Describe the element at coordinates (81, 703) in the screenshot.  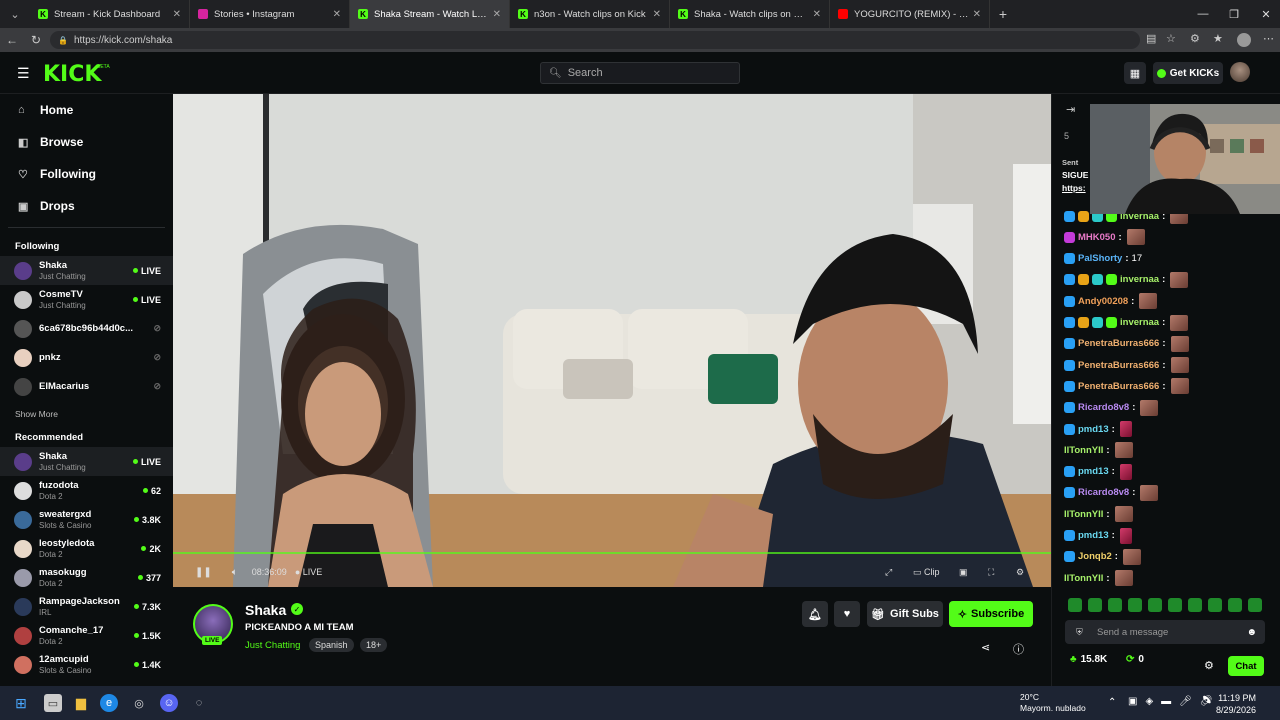
I see `file-explorer-icon: ▆` at that location.